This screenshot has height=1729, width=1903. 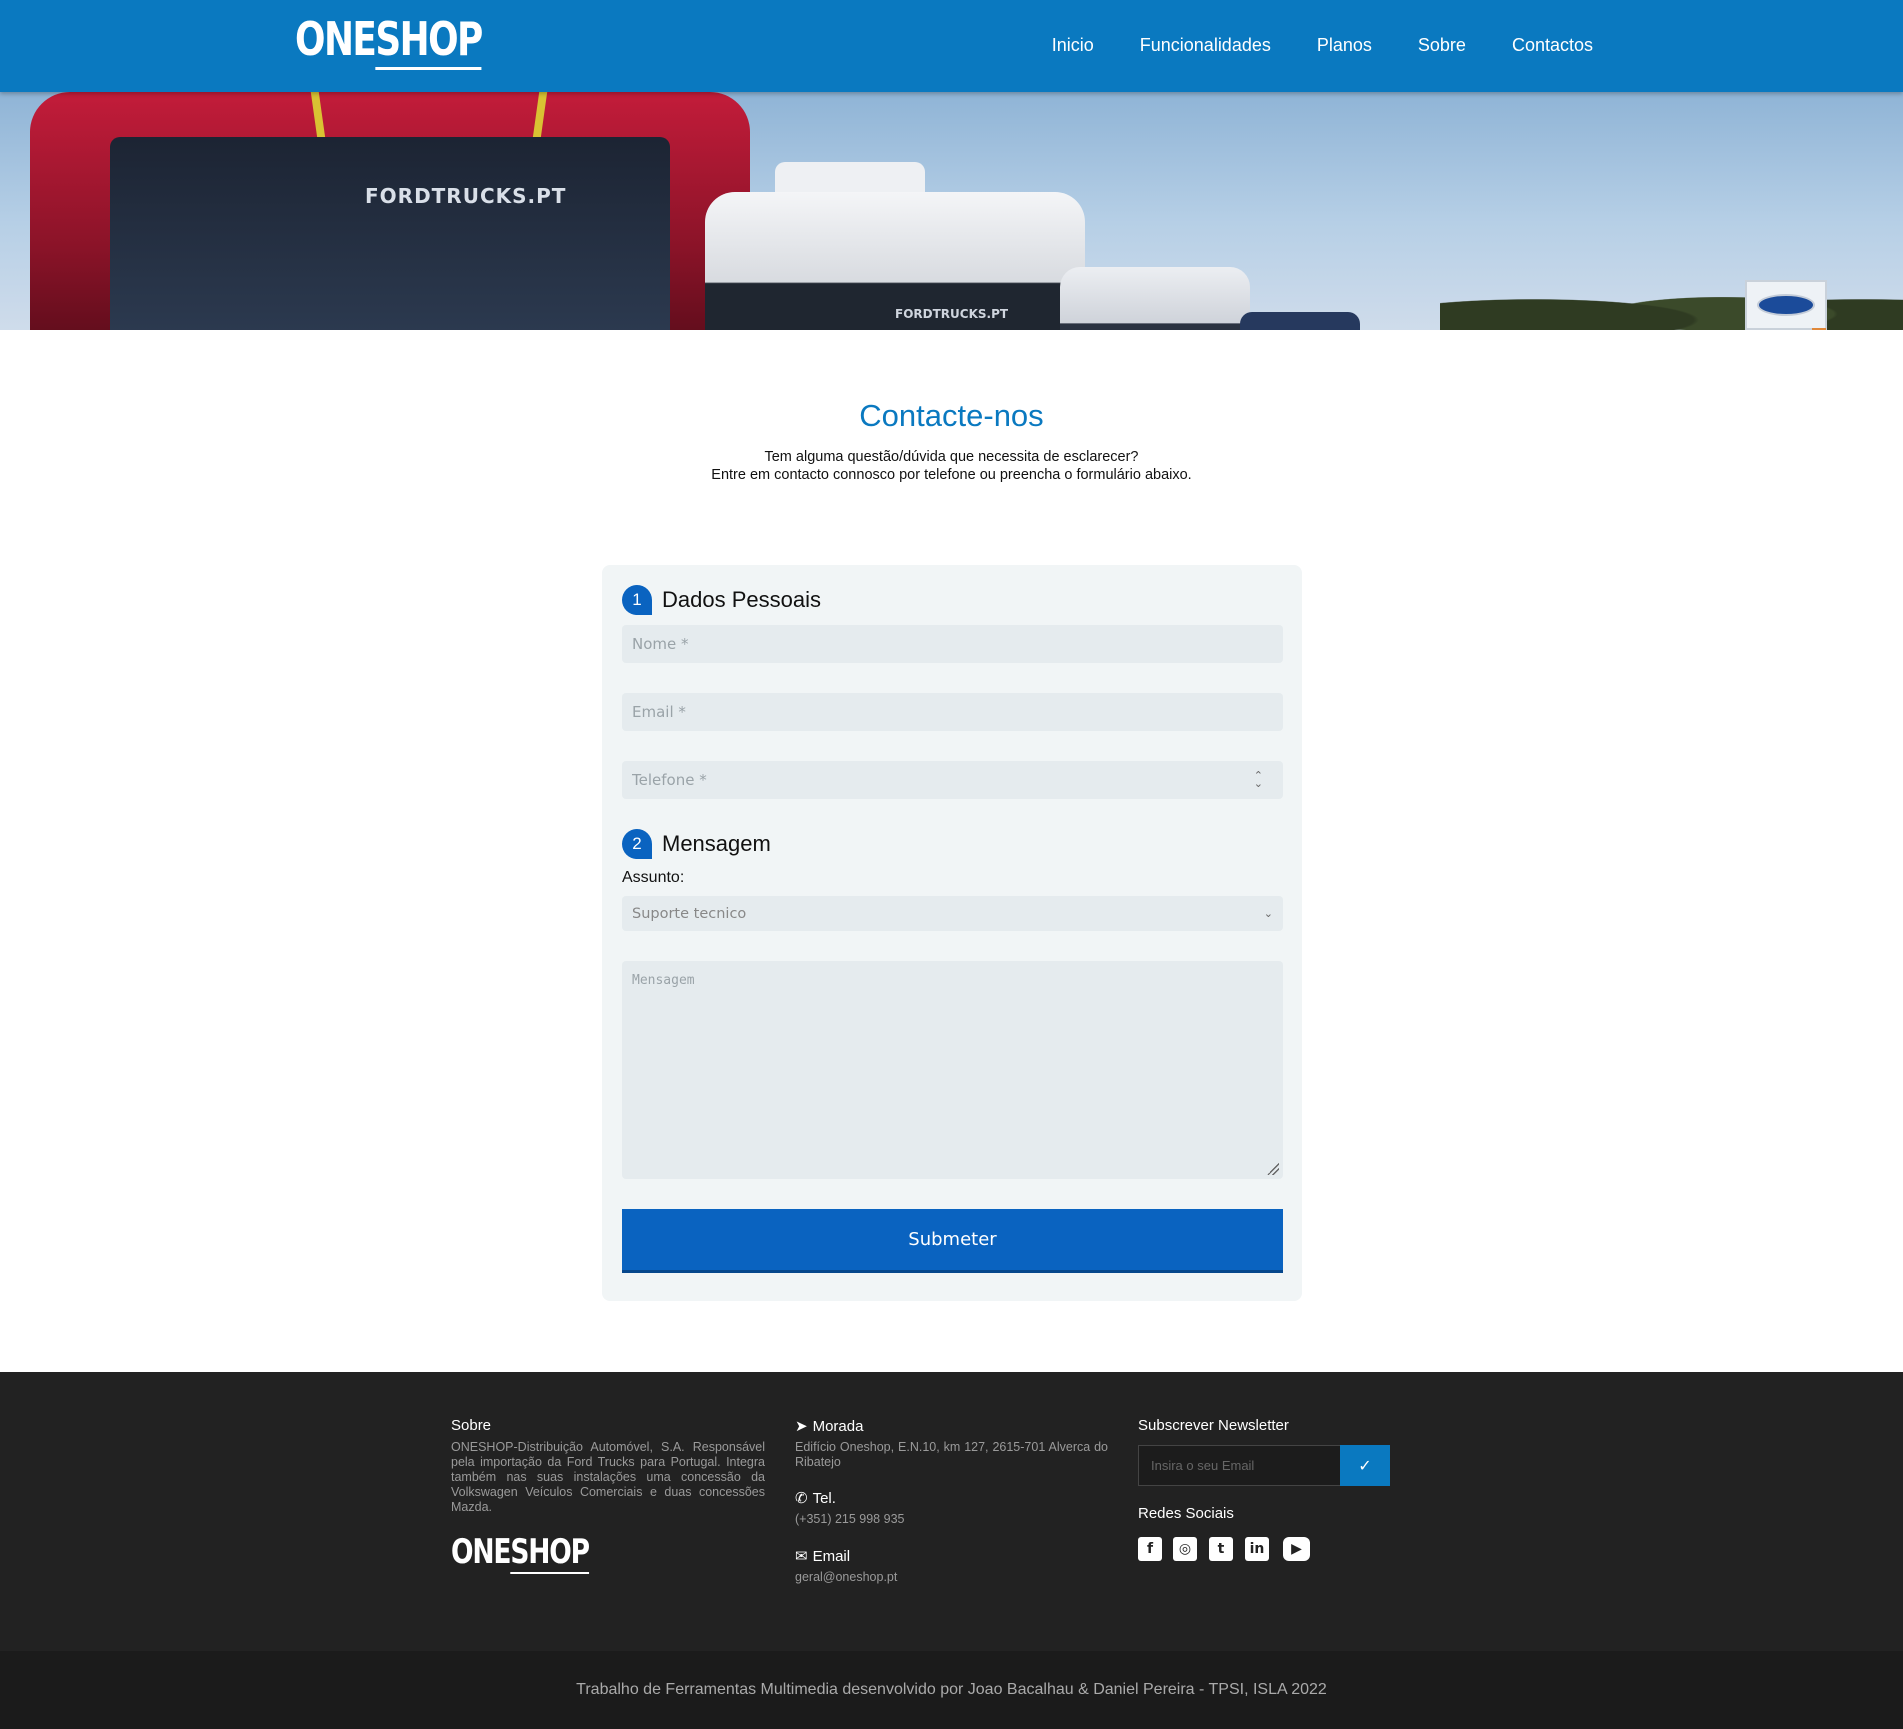 What do you see at coordinates (1300, 321) in the screenshot?
I see `blue-truck` at bounding box center [1300, 321].